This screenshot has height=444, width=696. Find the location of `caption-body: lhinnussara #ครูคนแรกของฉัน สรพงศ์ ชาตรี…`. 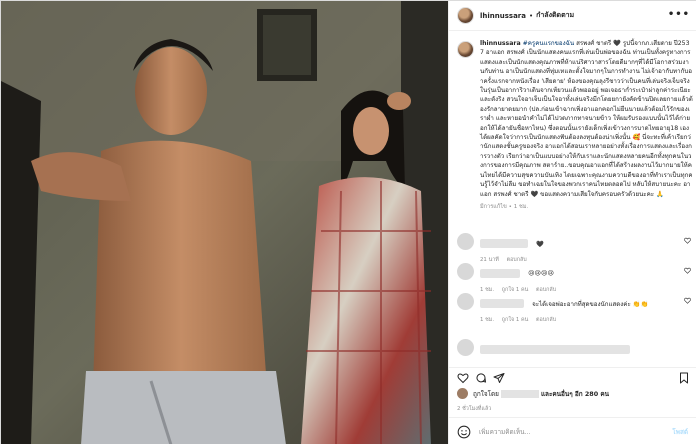

caption-body: lhinnussara #ครูคนแรกของฉัน สรพงศ์ ชาตรี… is located at coordinates (586, 125).